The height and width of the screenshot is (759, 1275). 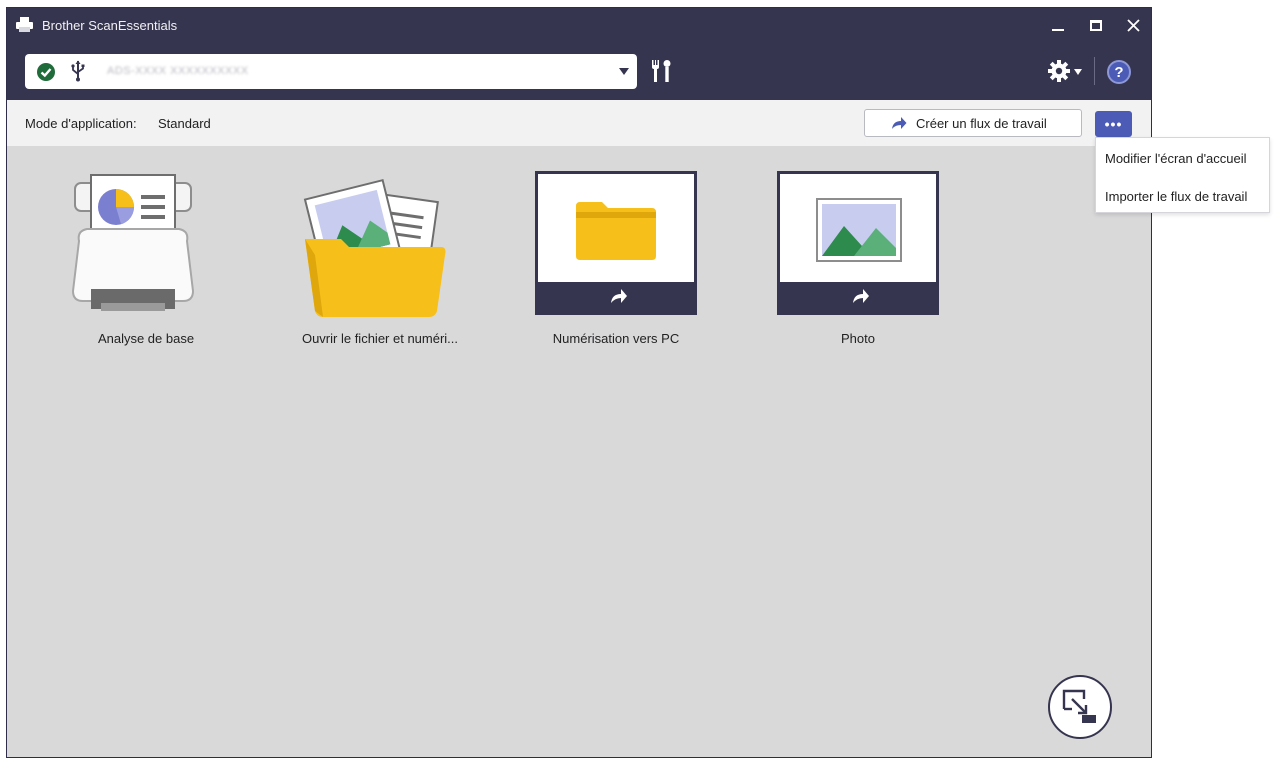 What do you see at coordinates (858, 338) in the screenshot?
I see `tile-label: Photo` at bounding box center [858, 338].